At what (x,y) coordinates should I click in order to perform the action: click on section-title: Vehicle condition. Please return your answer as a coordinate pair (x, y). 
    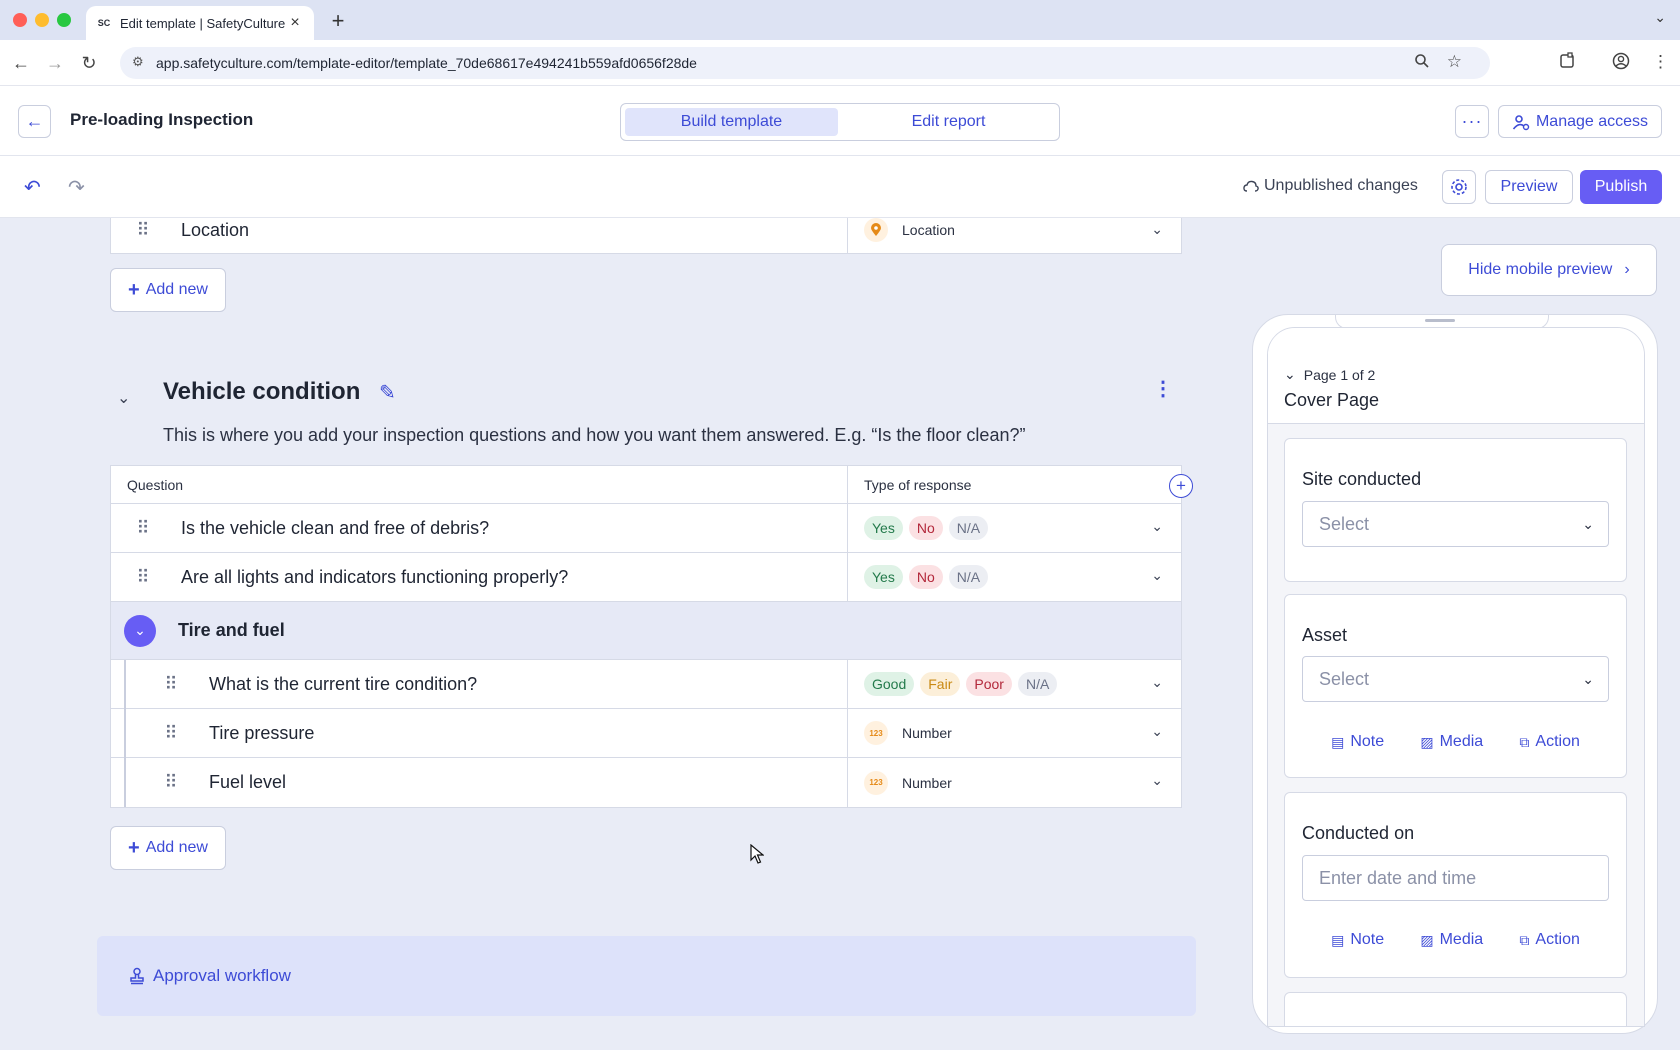
    Looking at the image, I should click on (261, 392).